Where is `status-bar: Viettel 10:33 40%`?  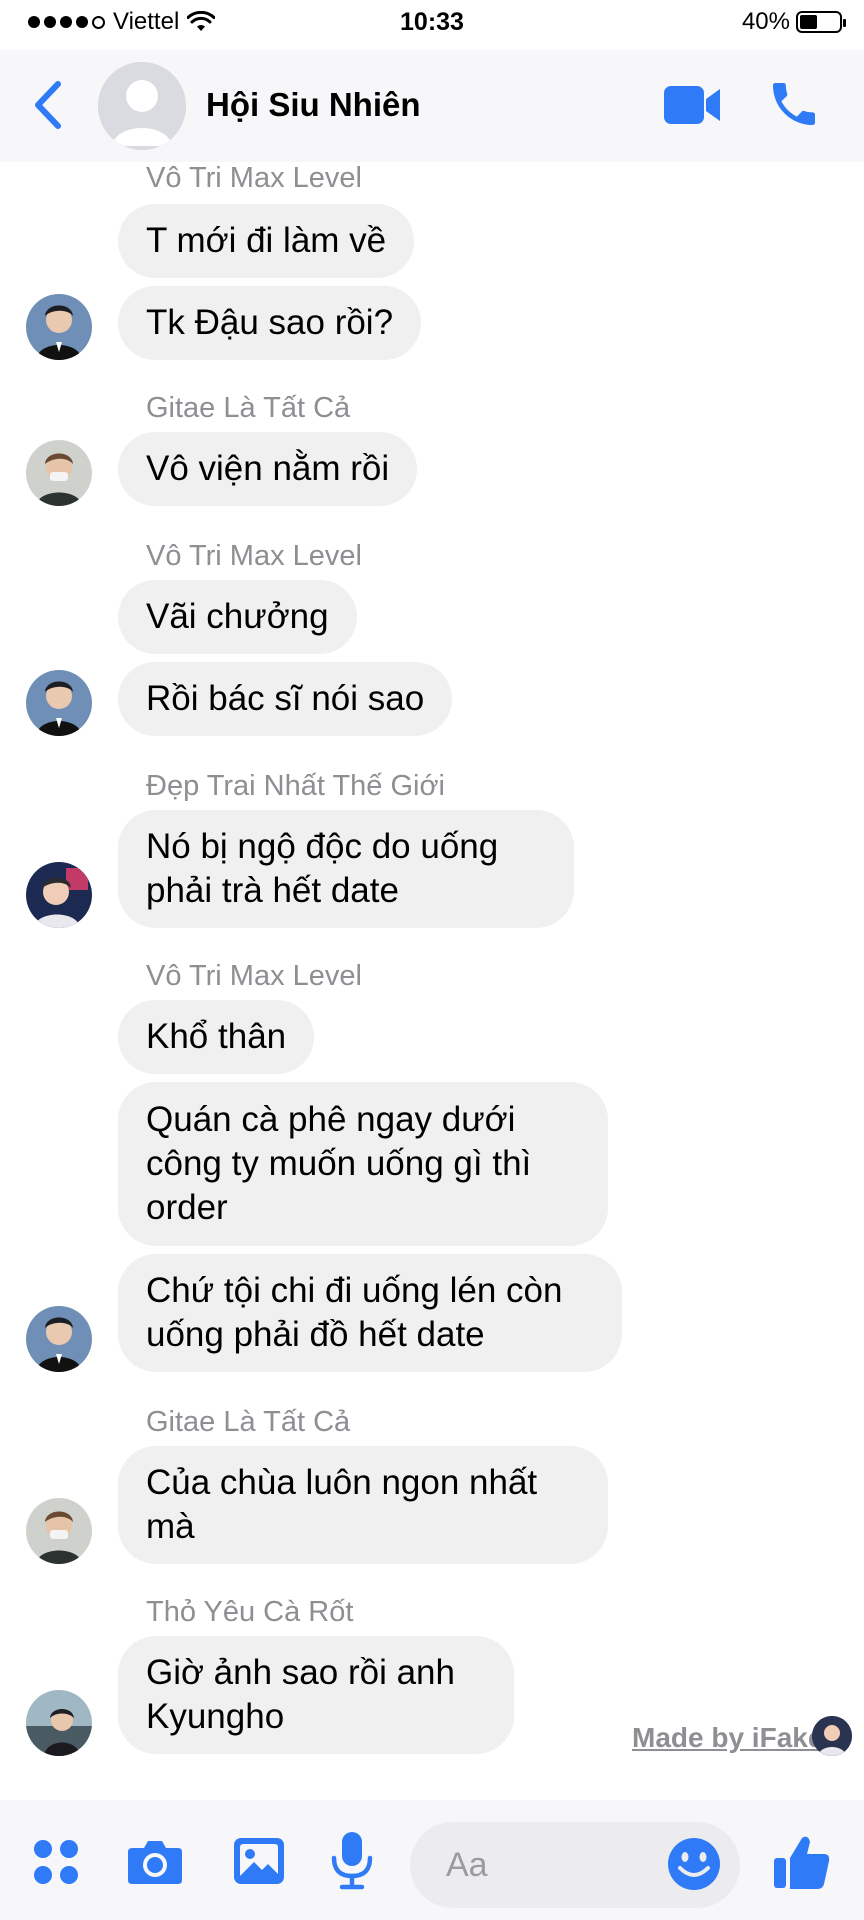
status-bar: Viettel 10:33 40% is located at coordinates (432, 25).